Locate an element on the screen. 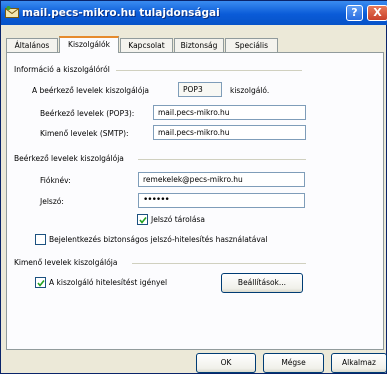 The height and width of the screenshot is (374, 387). remember-password-label: Jelszó tárolása is located at coordinates (178, 219).